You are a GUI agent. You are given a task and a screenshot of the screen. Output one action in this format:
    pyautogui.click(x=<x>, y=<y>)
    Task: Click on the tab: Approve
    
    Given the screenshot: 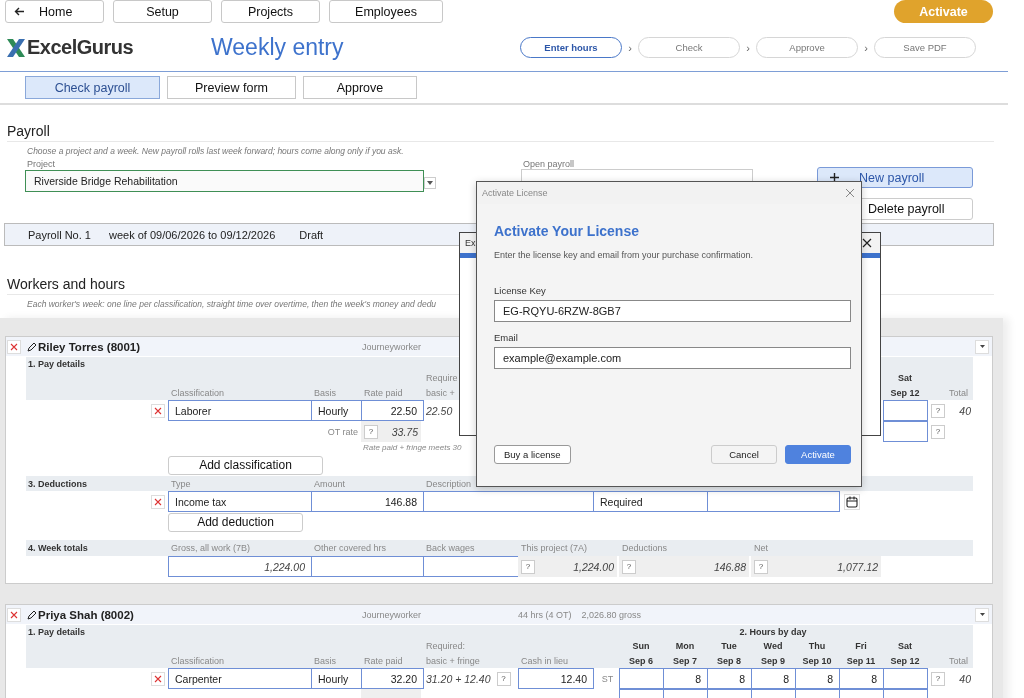 What is the action you would take?
    pyautogui.click(x=360, y=87)
    